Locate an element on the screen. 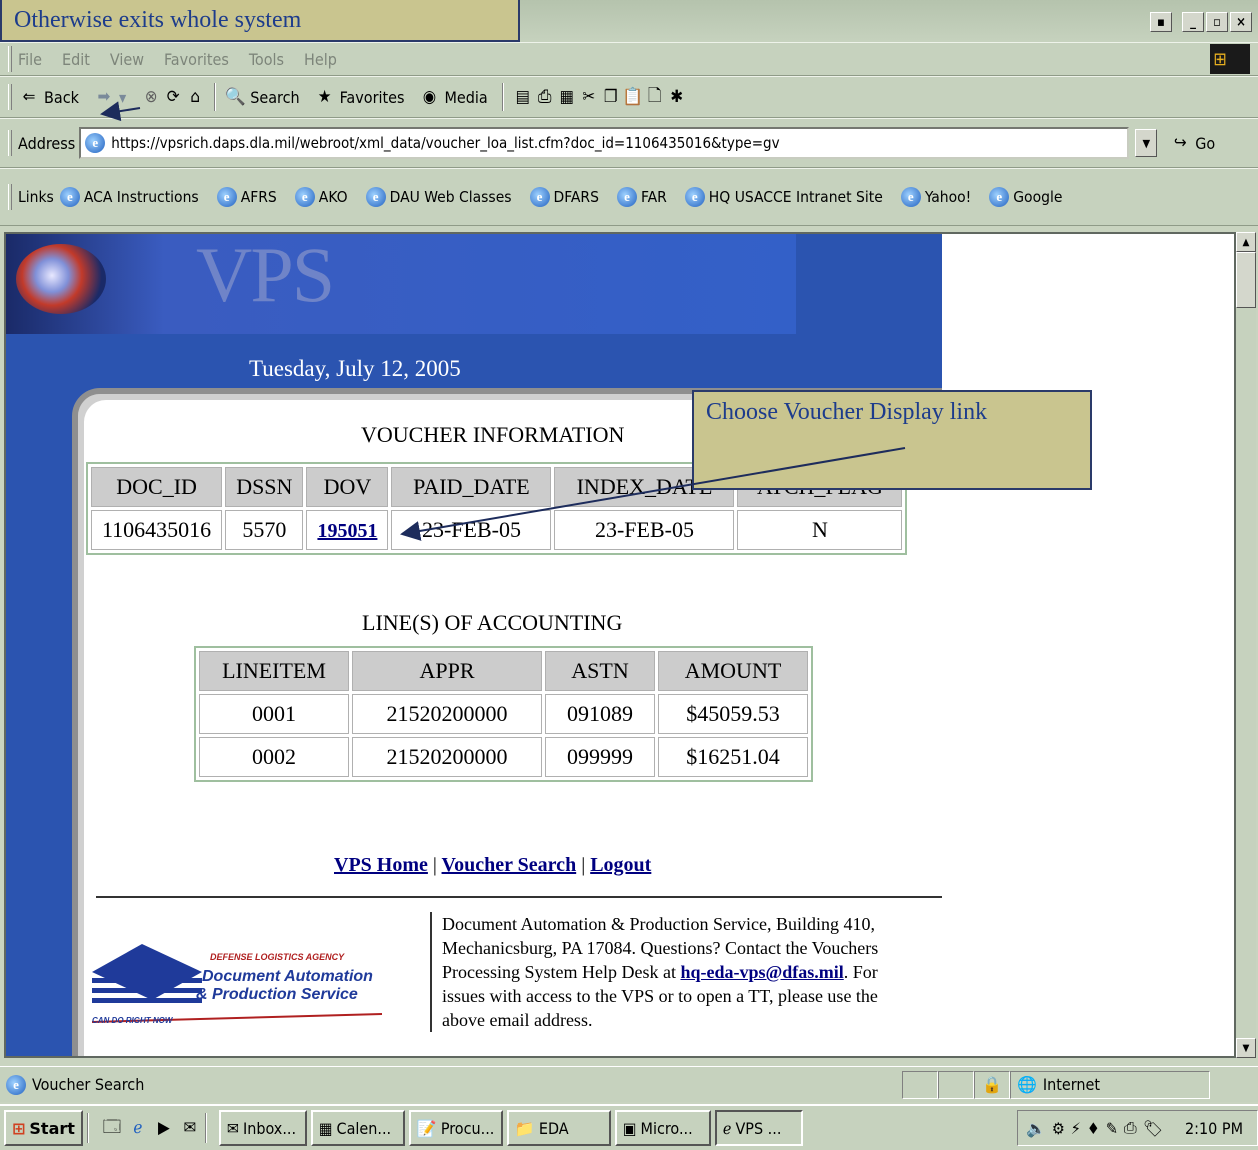 This screenshot has width=1258, height=1150. ie-icon: e is located at coordinates (226, 197).